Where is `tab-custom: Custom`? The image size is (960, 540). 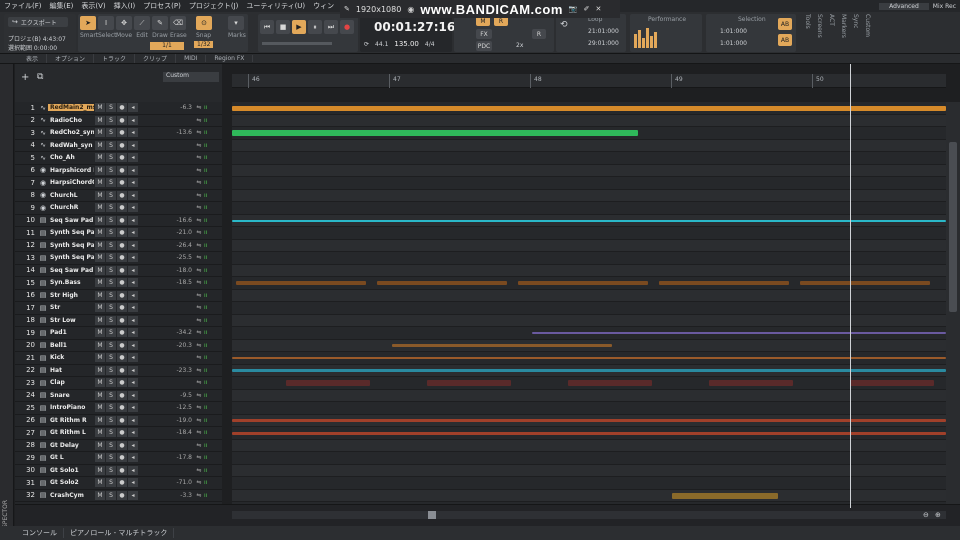 tab-custom: Custom is located at coordinates (867, 32).